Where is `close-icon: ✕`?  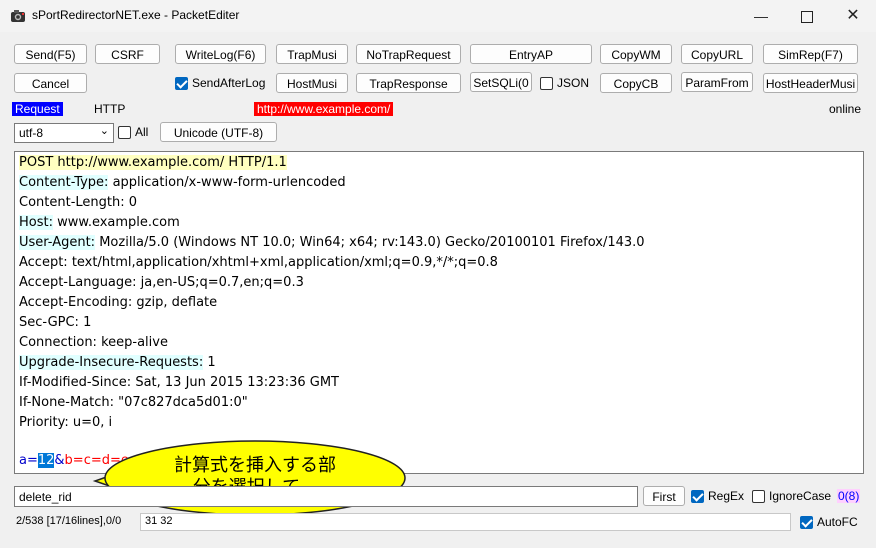
close-icon: ✕ is located at coordinates (853, 15).